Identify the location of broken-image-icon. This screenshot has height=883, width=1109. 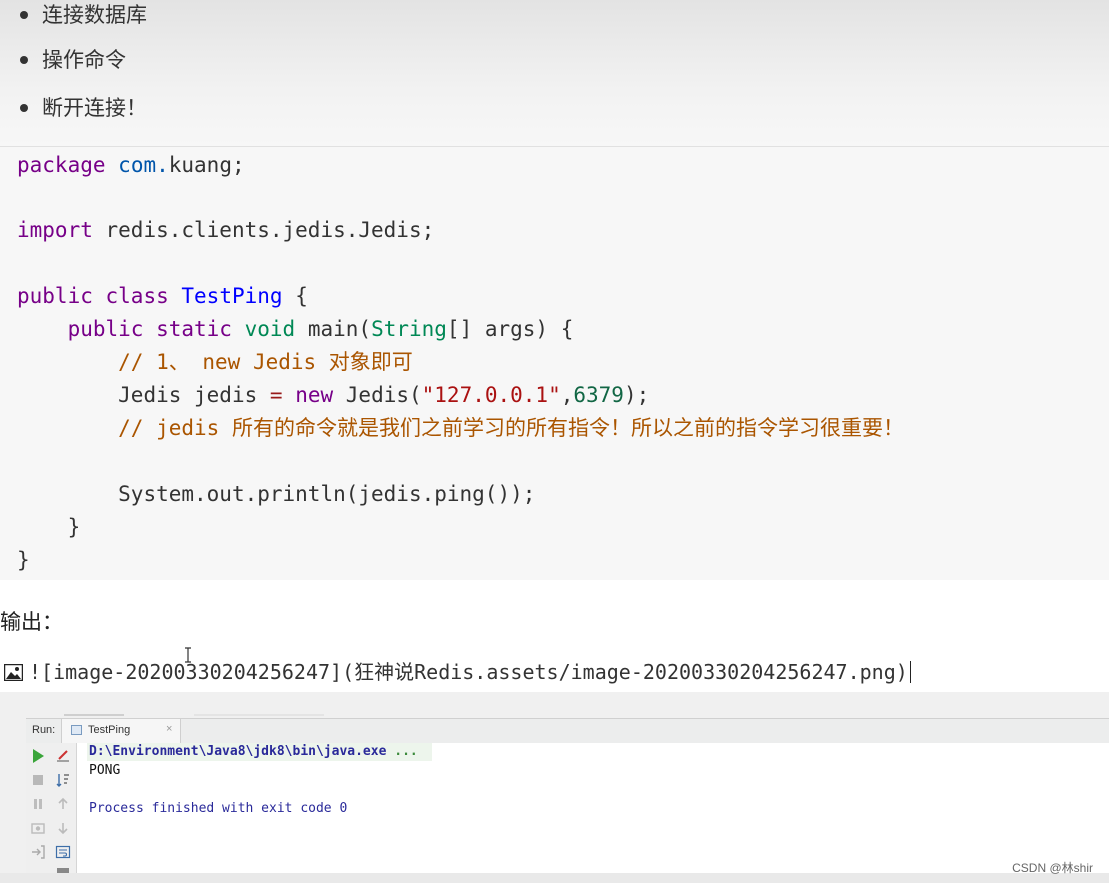
(13, 672).